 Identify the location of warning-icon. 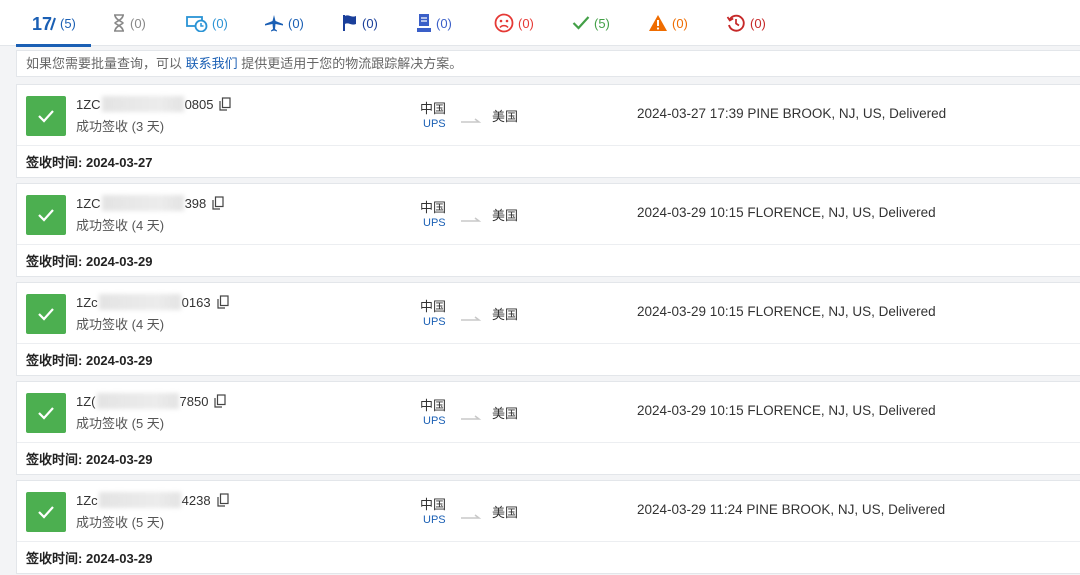
(658, 23).